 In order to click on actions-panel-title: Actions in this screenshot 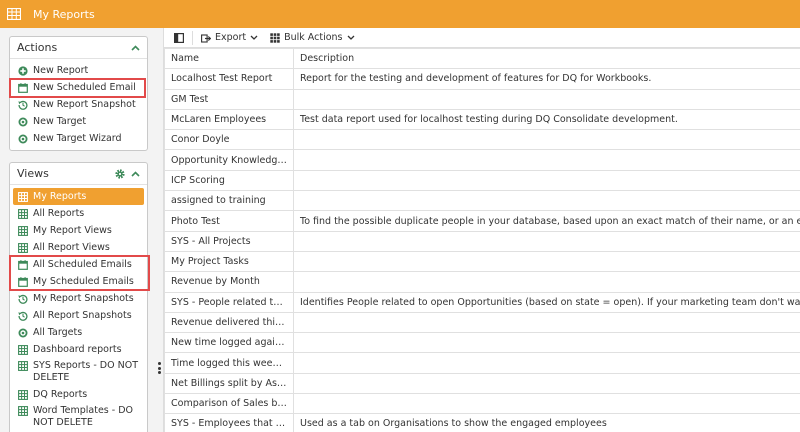, I will do `click(37, 47)`.